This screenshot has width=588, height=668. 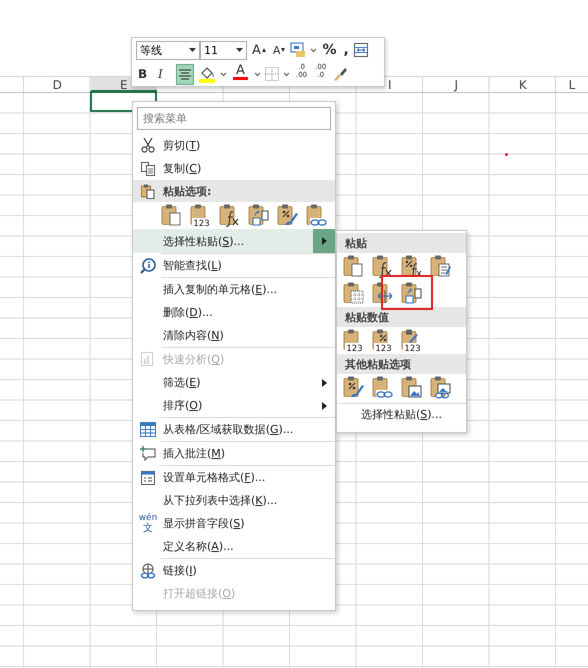 I want to click on format-icon, so click(x=299, y=50).